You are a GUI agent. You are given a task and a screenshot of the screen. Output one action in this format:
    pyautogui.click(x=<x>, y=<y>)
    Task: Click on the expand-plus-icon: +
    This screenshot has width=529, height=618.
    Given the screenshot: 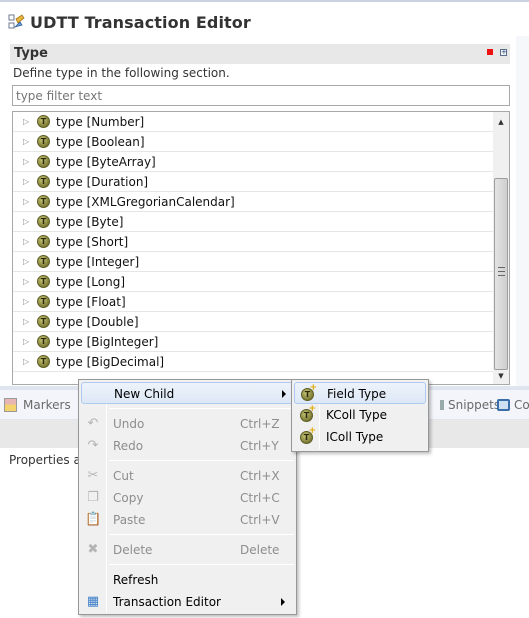 What is the action you would take?
    pyautogui.click(x=503, y=52)
    